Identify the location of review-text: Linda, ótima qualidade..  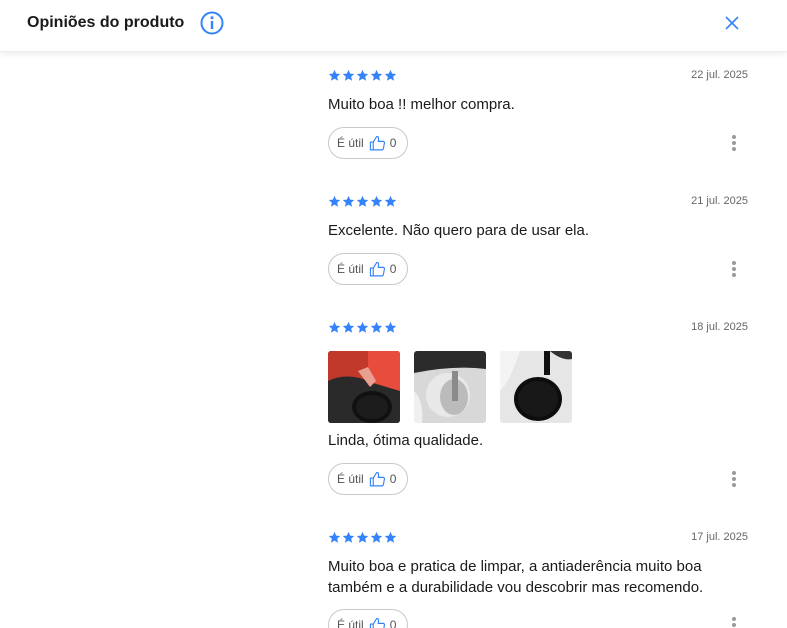
(406, 440).